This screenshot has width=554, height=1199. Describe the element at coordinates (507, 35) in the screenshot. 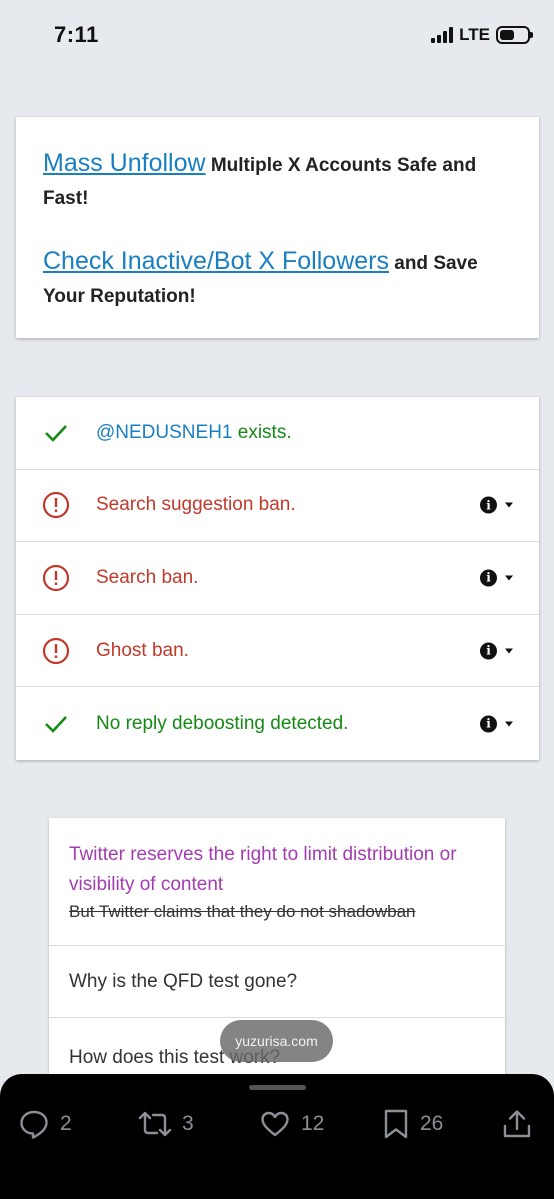

I see `battery-fill` at that location.